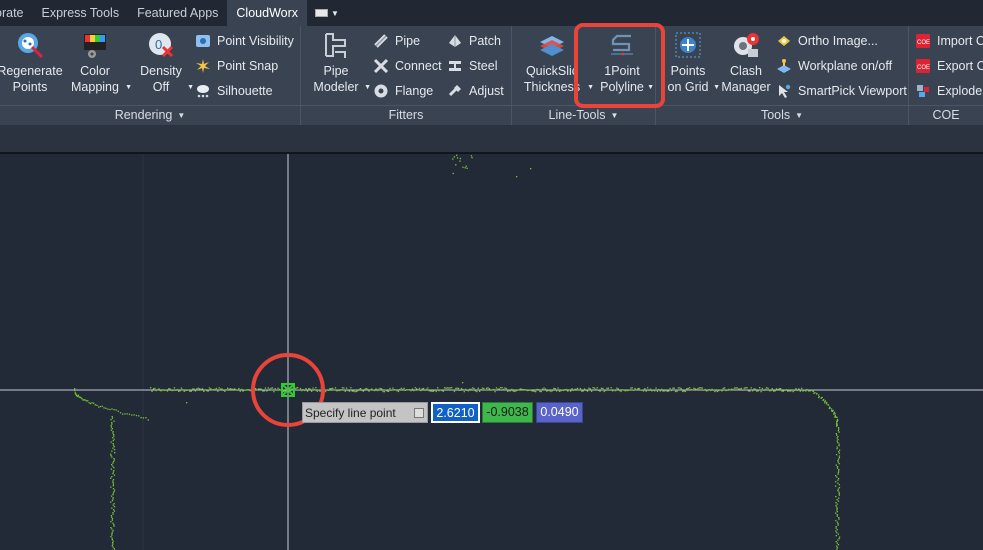 Image resolution: width=983 pixels, height=550 pixels. Describe the element at coordinates (244, 41) in the screenshot. I see `point-visibility-button: Point Visibility` at that location.